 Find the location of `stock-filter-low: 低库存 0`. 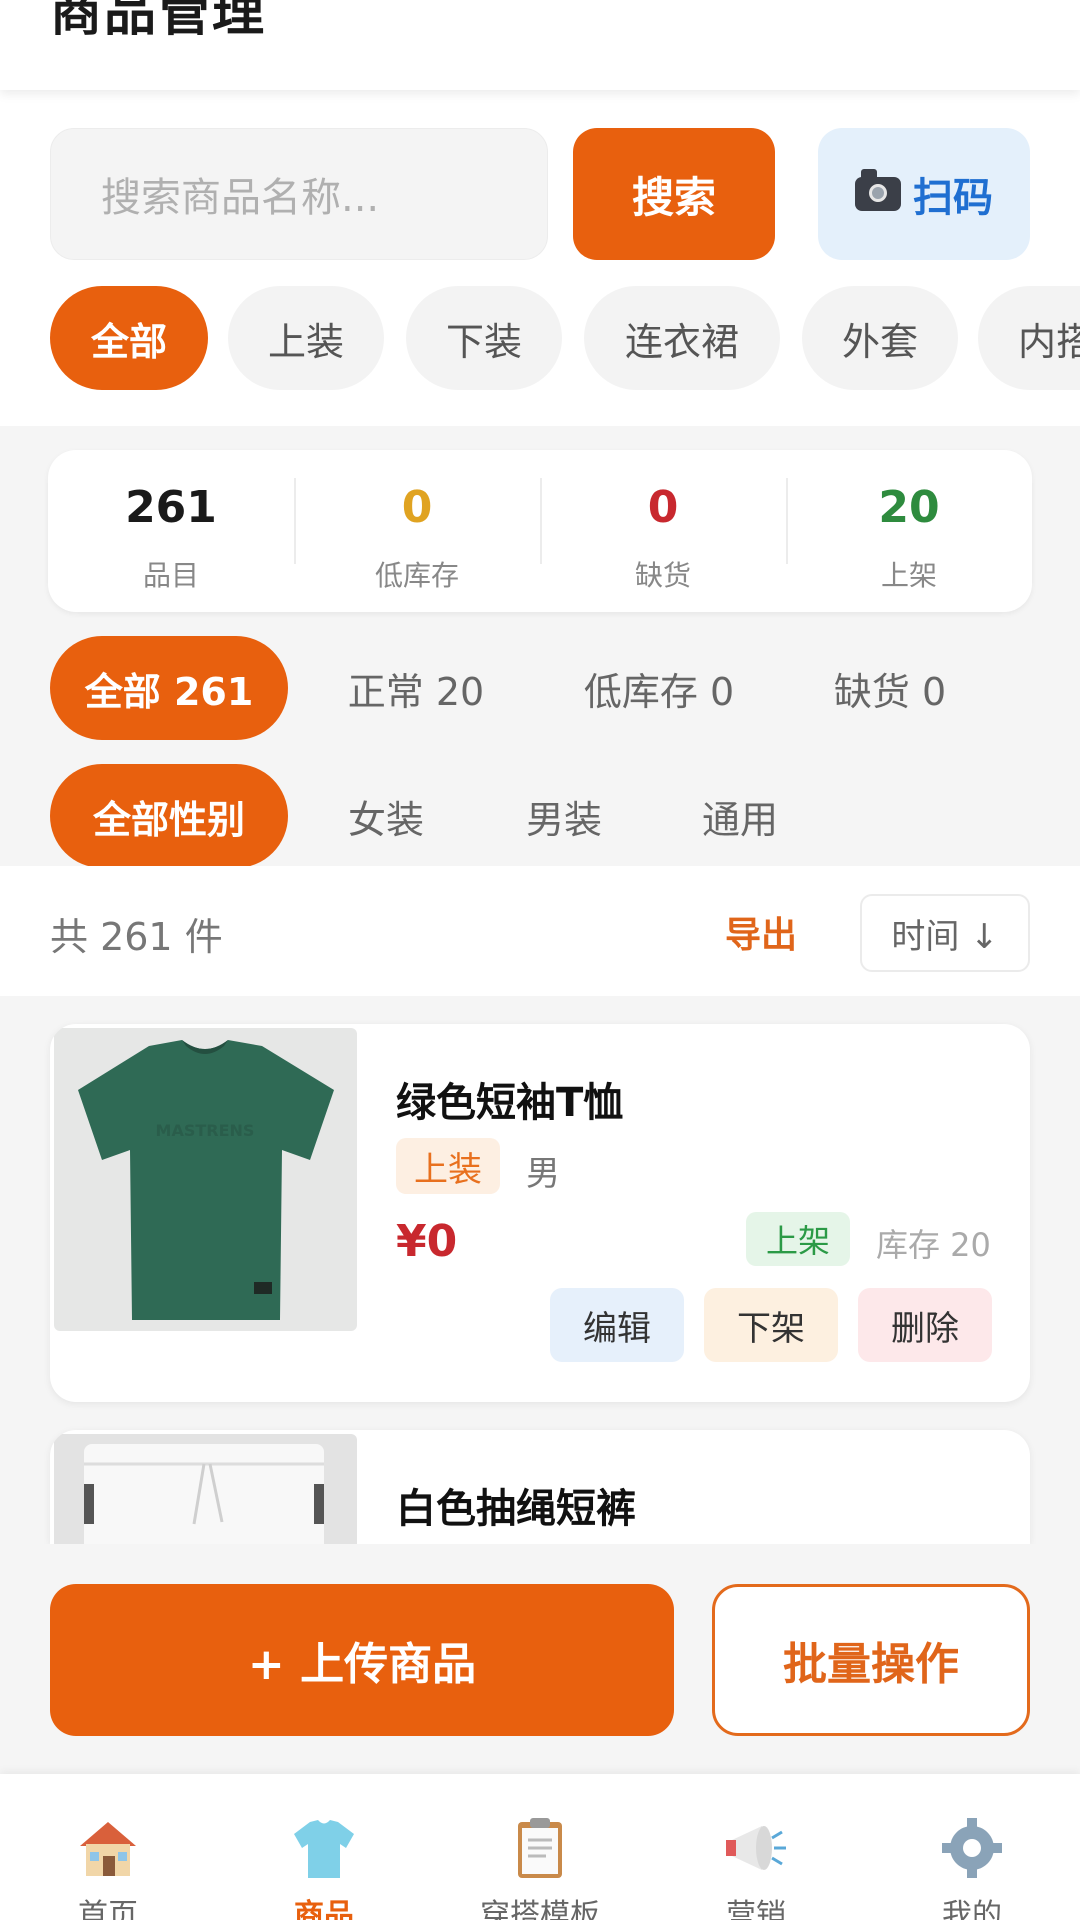

stock-filter-low: 低库存 0 is located at coordinates (659, 688).